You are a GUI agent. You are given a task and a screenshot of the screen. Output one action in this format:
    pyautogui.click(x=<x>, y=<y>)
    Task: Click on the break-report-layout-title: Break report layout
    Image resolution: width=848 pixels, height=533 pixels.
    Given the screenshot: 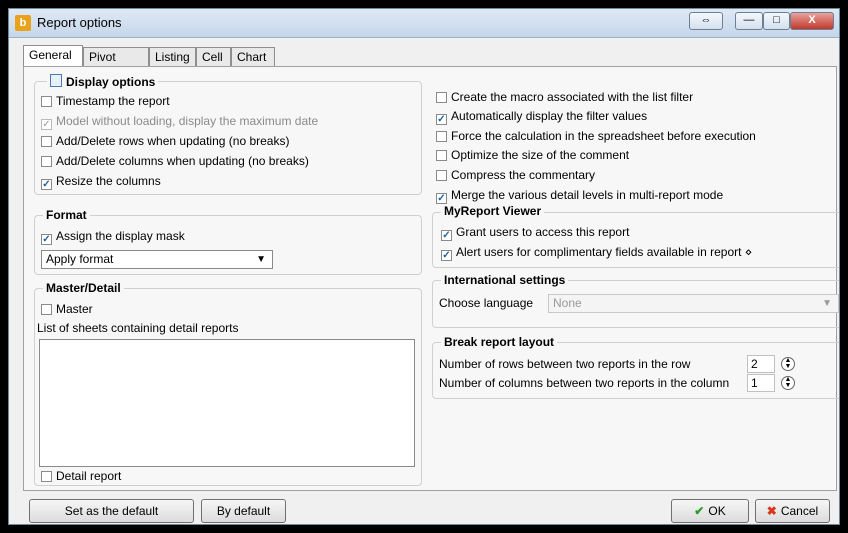 What is the action you would take?
    pyautogui.click(x=499, y=342)
    